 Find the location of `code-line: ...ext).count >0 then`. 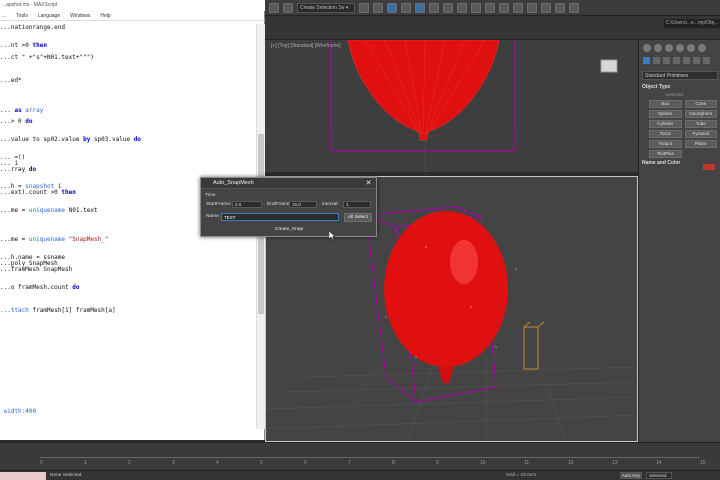

code-line: ...ext).count >0 then is located at coordinates (38, 192).